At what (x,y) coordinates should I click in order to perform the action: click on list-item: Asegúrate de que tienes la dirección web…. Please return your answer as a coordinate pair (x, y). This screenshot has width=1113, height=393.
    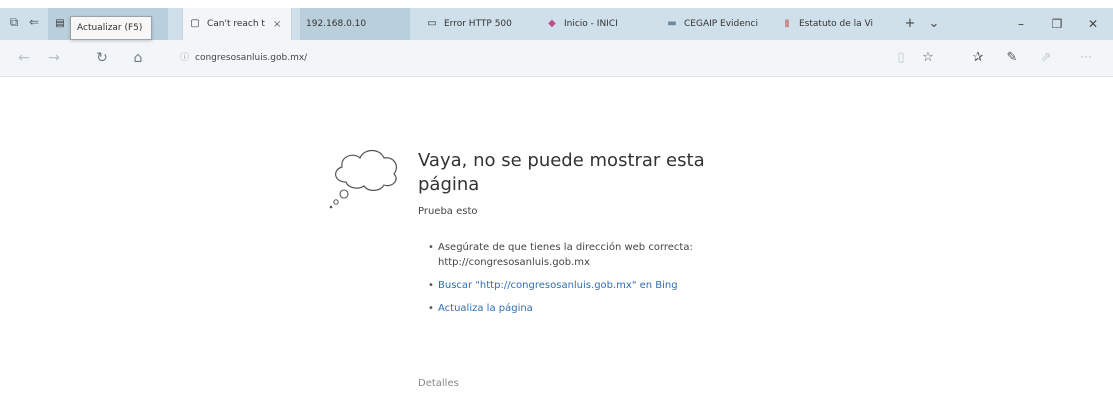
    Looking at the image, I should click on (578, 255).